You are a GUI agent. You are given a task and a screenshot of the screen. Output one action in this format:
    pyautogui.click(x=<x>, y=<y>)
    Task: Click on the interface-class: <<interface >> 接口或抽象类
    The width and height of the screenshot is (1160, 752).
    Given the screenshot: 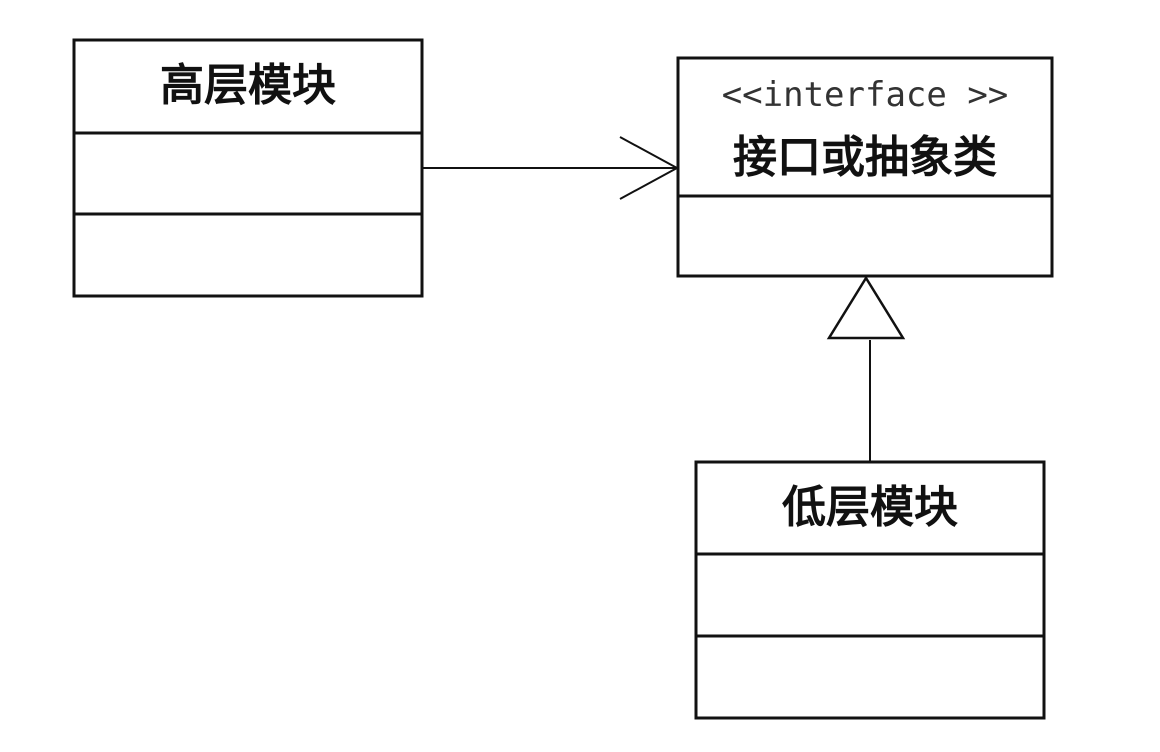 What is the action you would take?
    pyautogui.click(x=865, y=167)
    